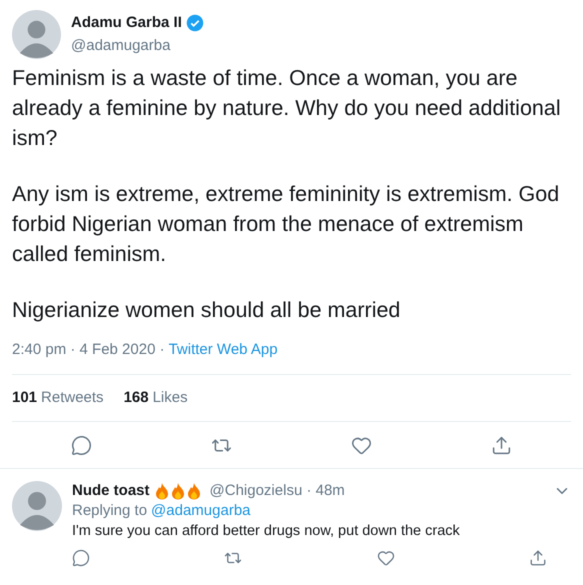 The height and width of the screenshot is (585, 583). Describe the element at coordinates (266, 531) in the screenshot. I see `reply-text: I'm sure you can afford better drugs now, put down the crack` at that location.